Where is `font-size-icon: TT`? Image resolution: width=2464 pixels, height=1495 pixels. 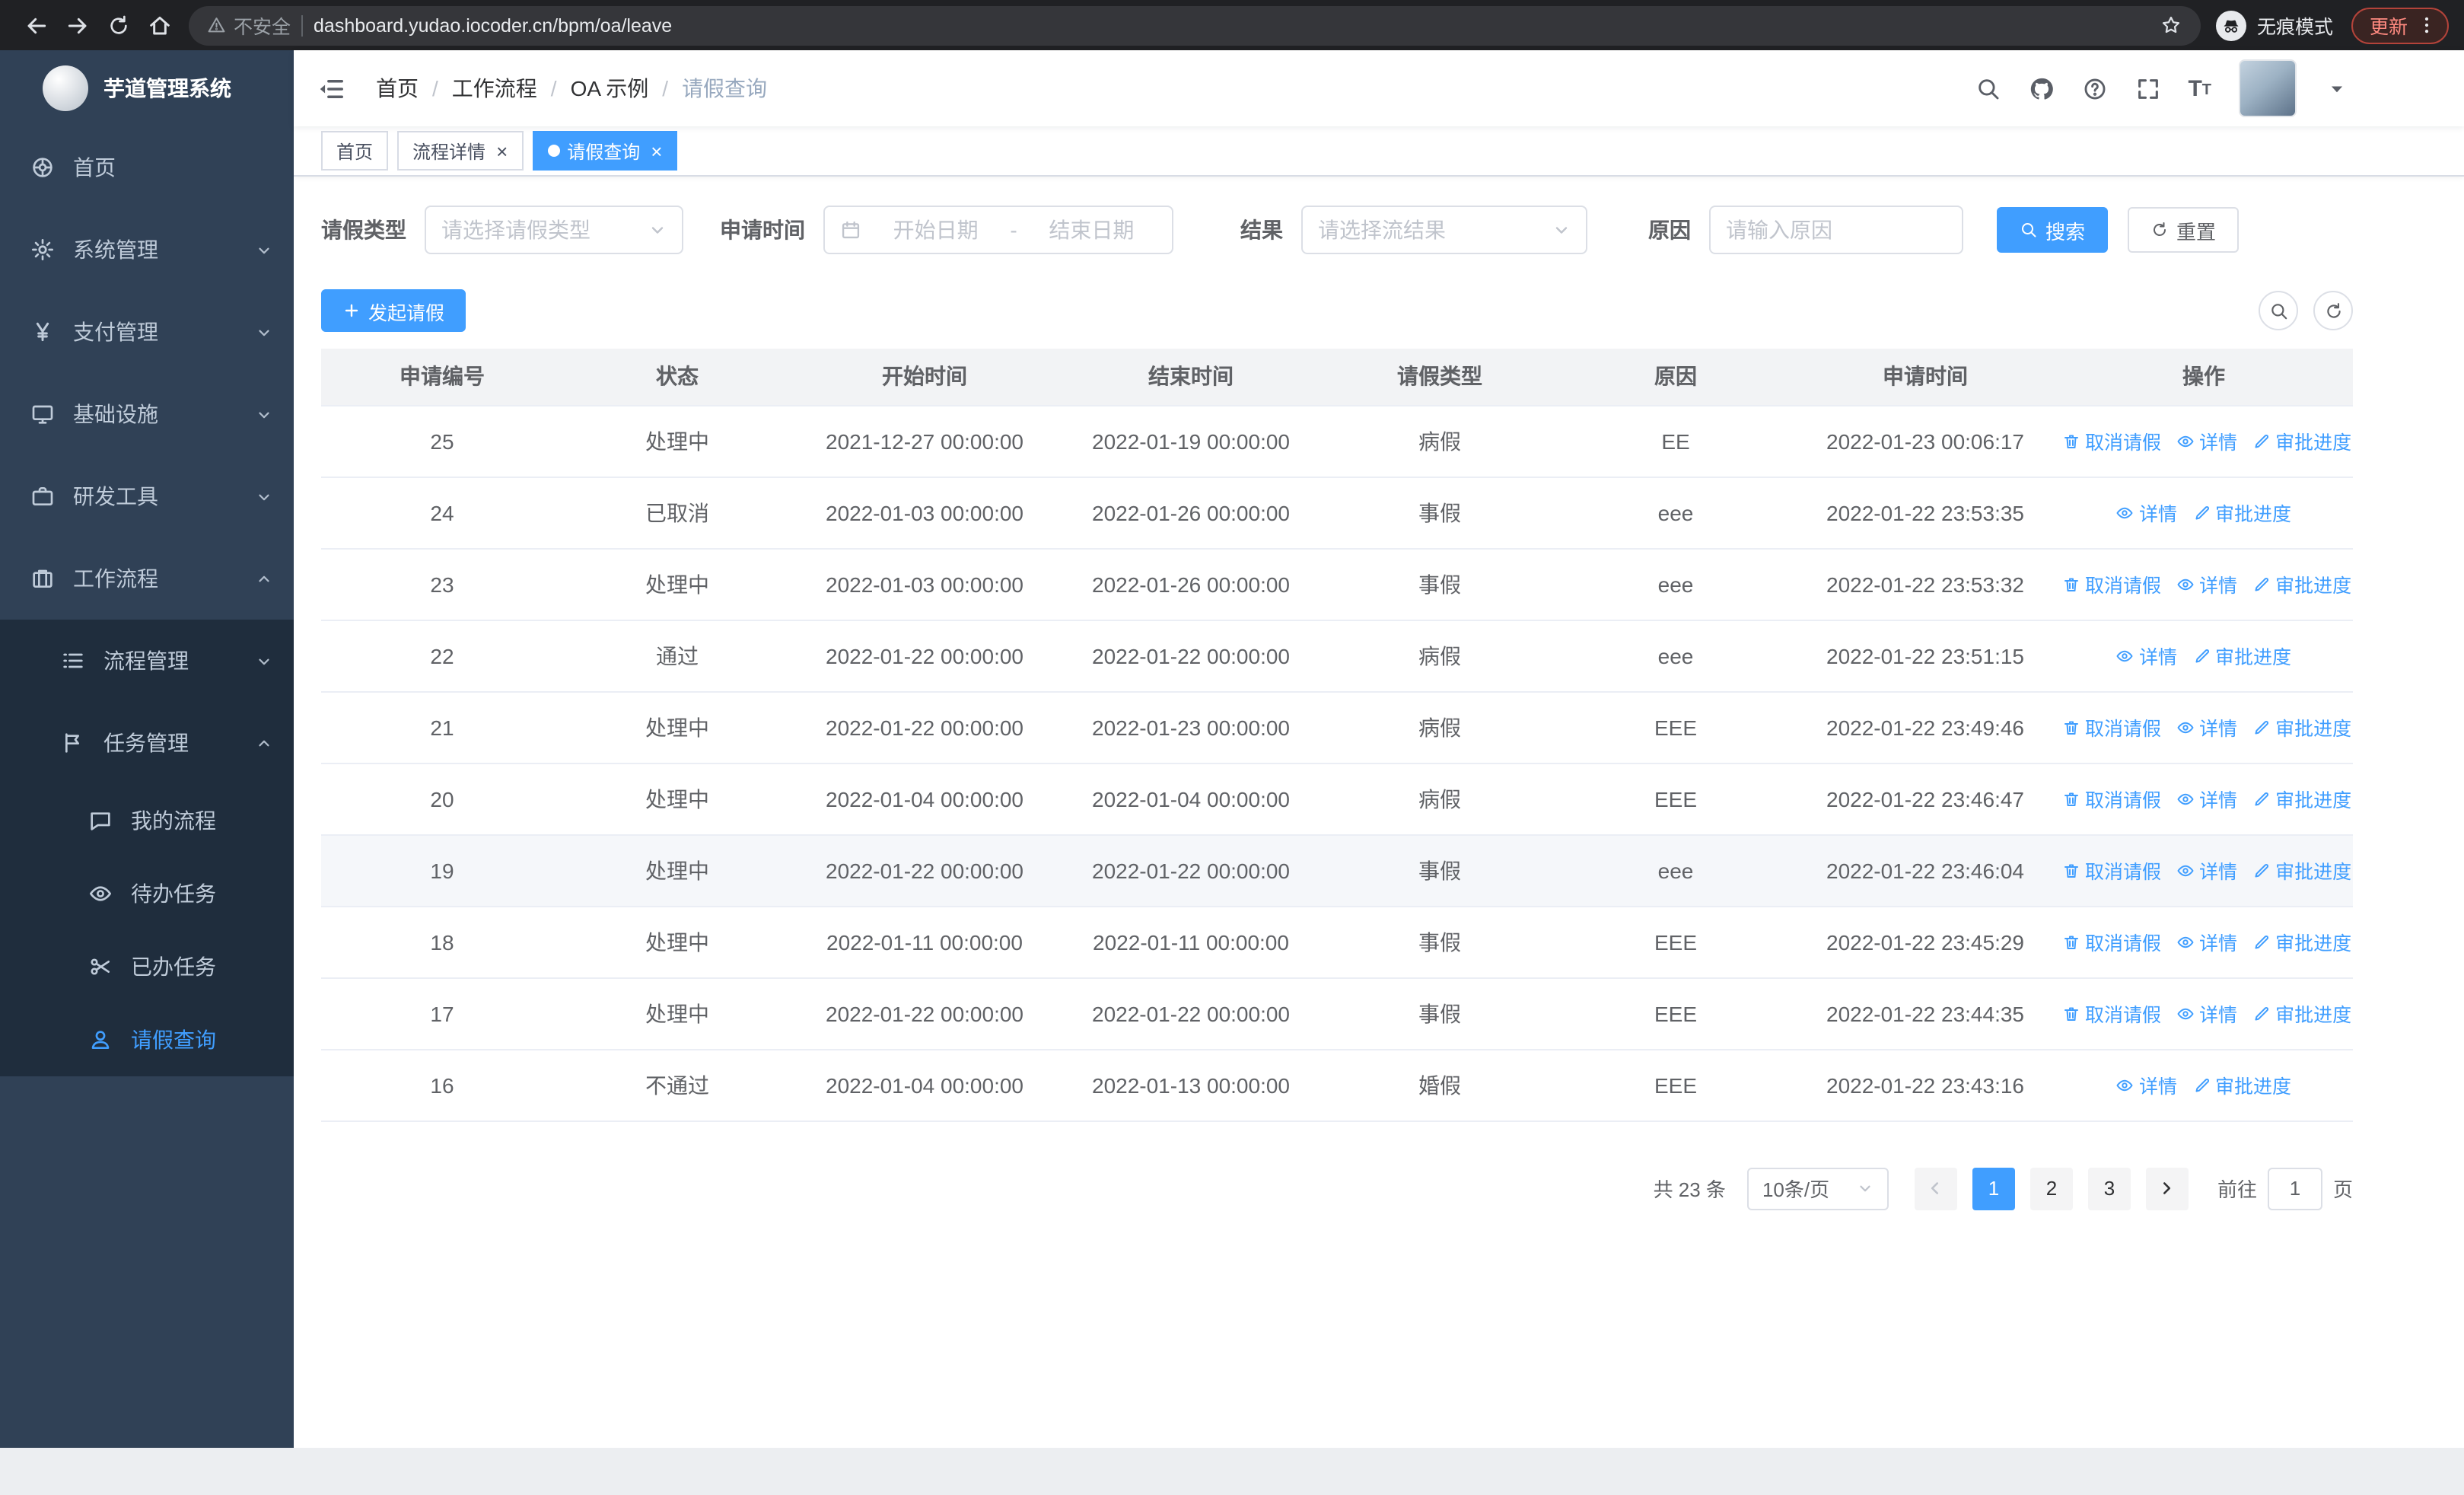 font-size-icon: TT is located at coordinates (2199, 89).